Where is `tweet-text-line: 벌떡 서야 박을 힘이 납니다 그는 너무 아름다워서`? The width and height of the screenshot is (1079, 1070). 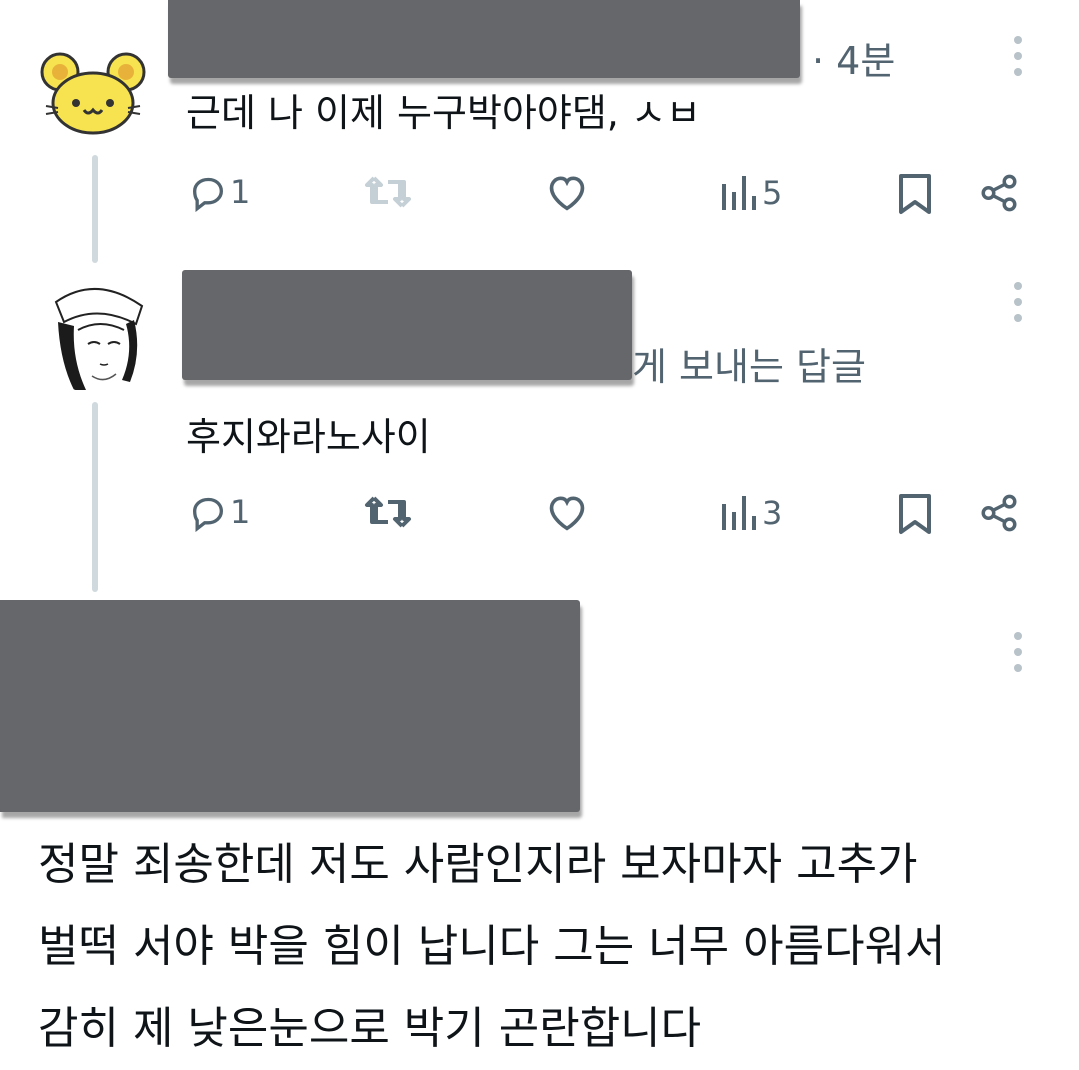
tweet-text-line: 벌떡 서야 박을 힘이 납니다 그는 너무 아름다워서 is located at coordinates (492, 946).